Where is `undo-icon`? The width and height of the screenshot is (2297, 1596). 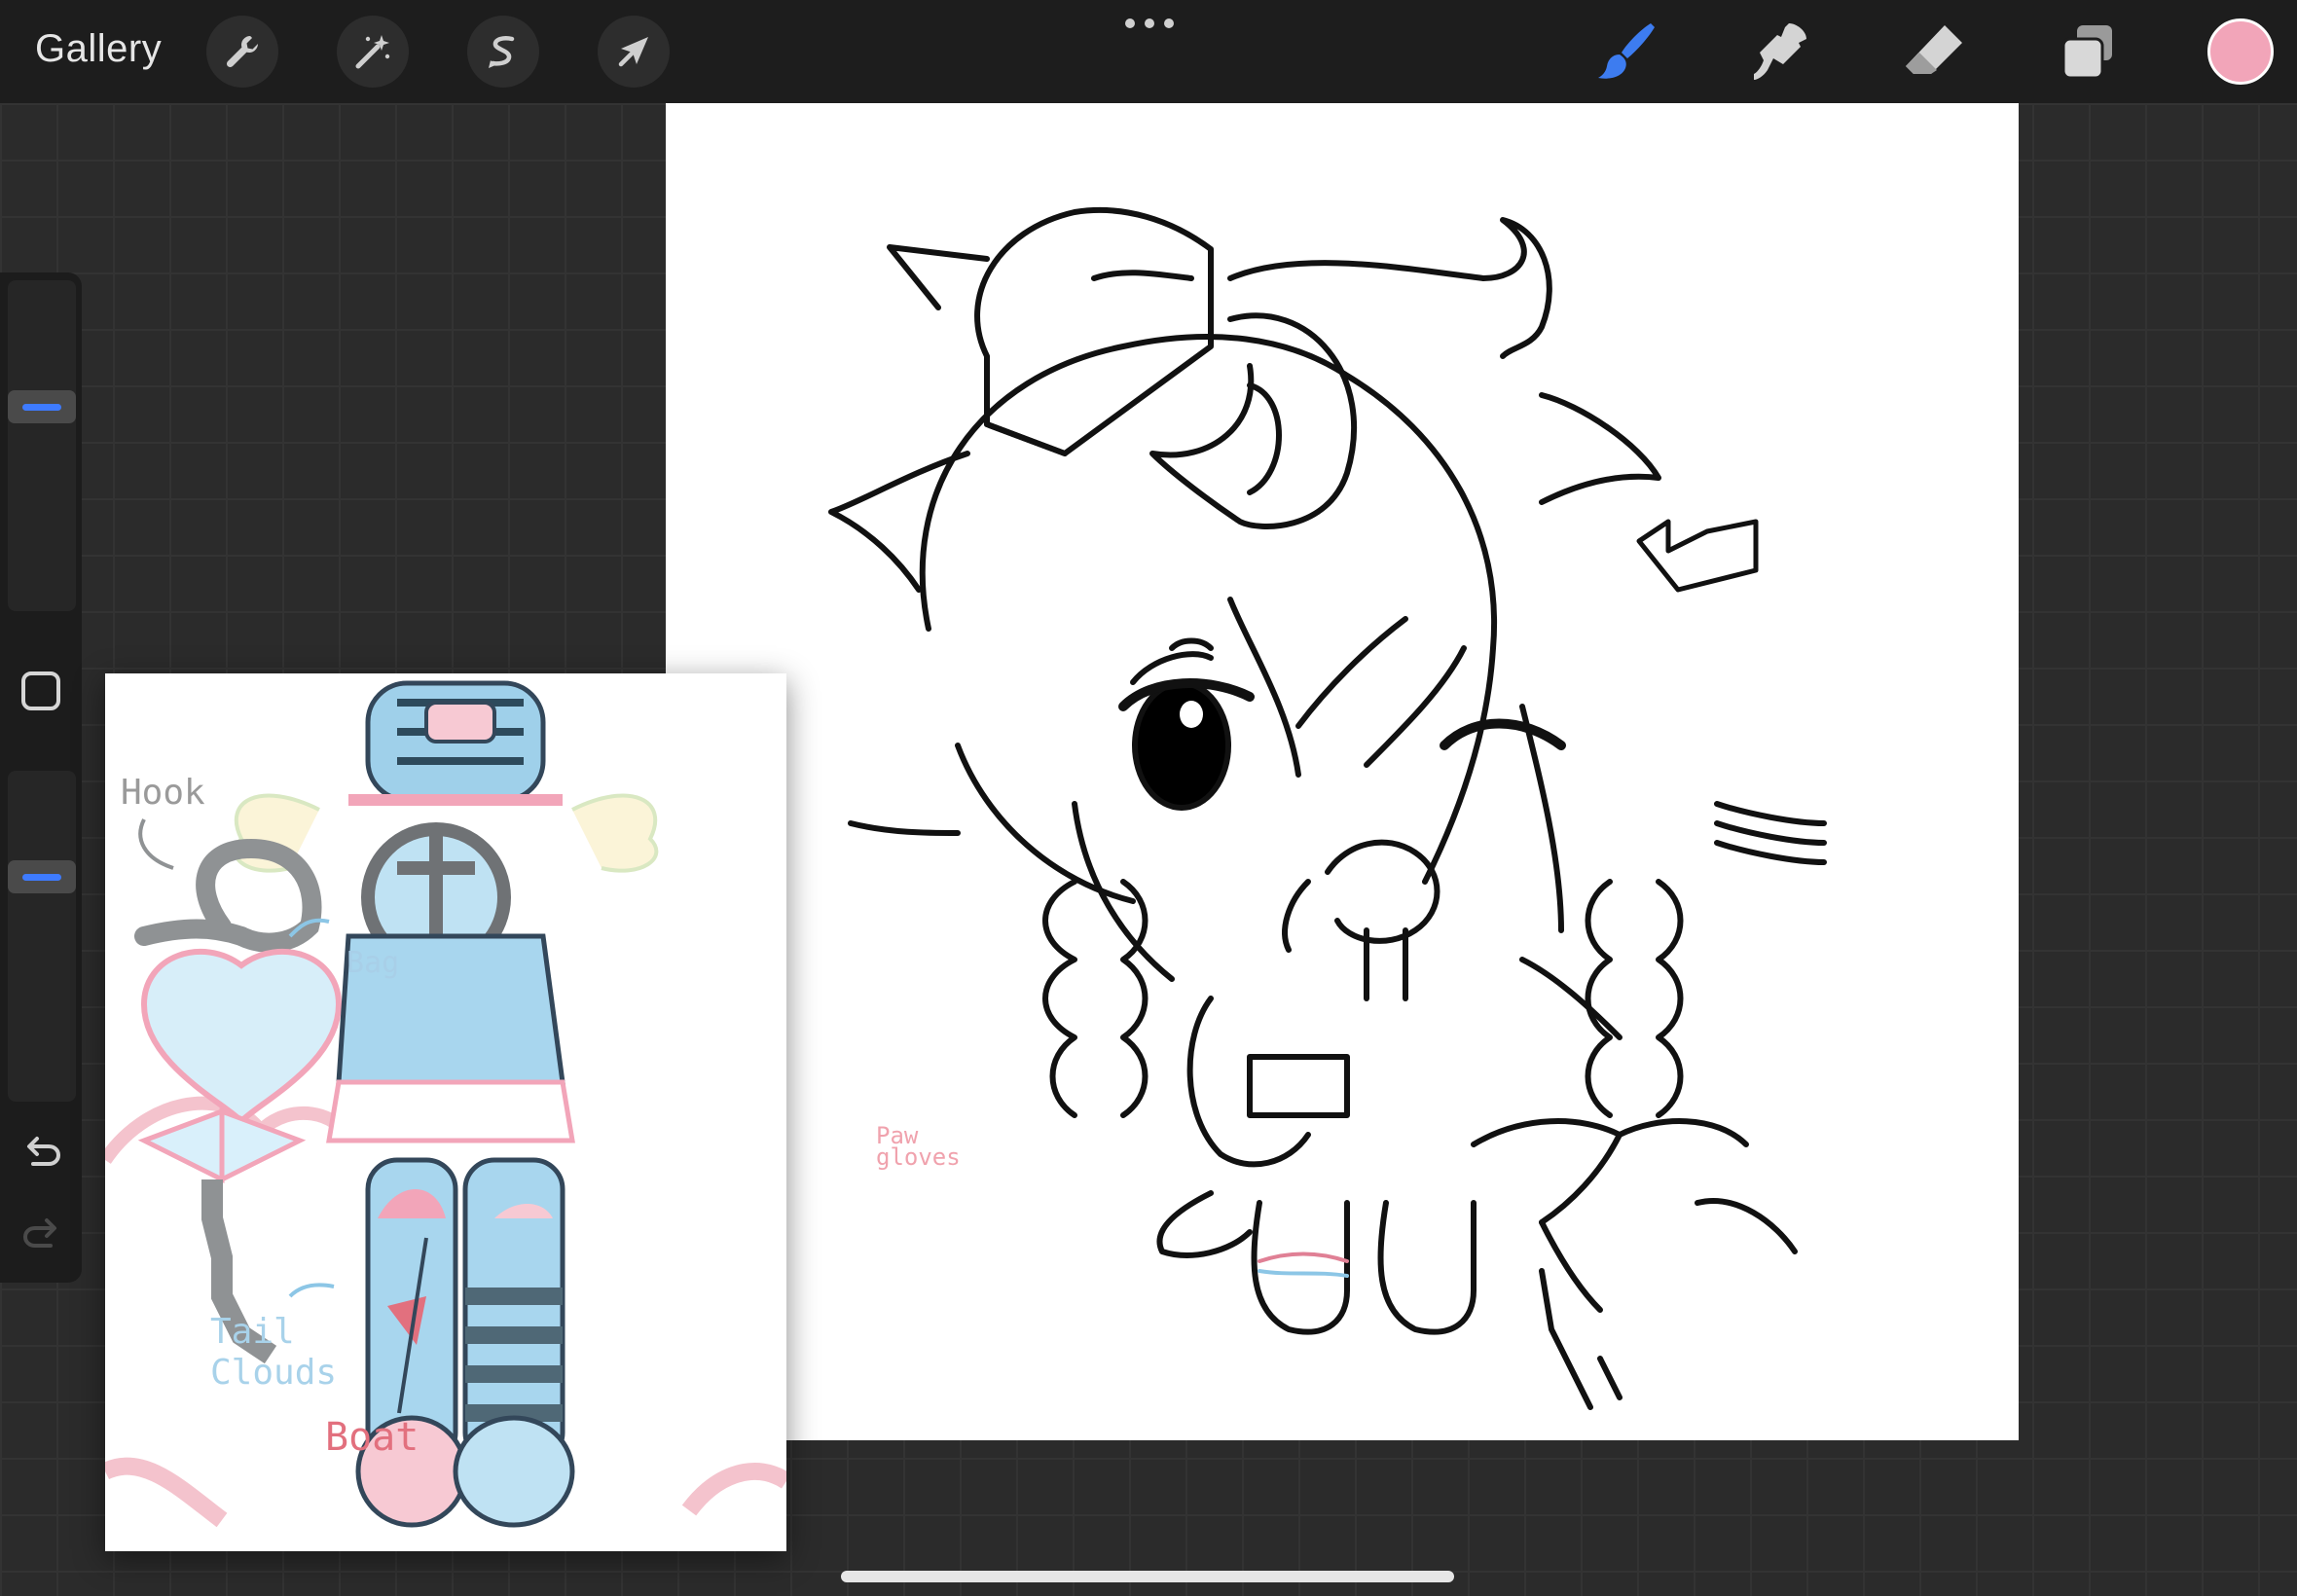
undo-icon is located at coordinates (44, 1151).